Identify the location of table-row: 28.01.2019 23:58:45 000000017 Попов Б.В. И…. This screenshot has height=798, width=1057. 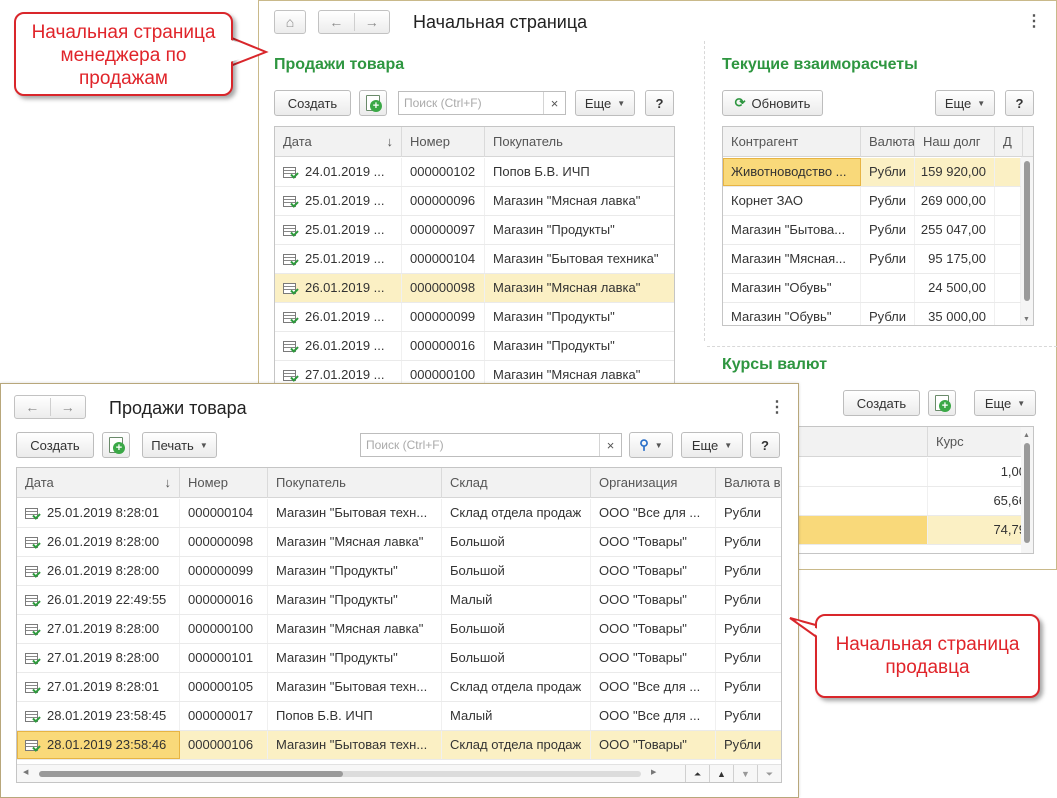
(399, 716).